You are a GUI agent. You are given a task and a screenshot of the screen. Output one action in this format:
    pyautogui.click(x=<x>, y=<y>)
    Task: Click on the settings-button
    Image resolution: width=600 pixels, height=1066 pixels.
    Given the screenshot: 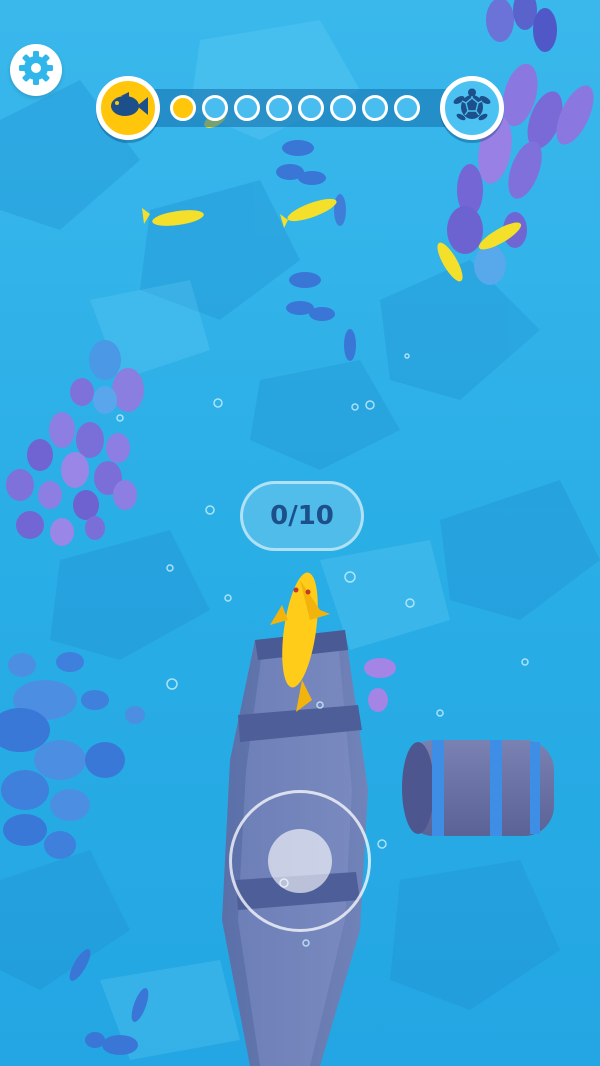 What is the action you would take?
    pyautogui.click(x=36, y=70)
    